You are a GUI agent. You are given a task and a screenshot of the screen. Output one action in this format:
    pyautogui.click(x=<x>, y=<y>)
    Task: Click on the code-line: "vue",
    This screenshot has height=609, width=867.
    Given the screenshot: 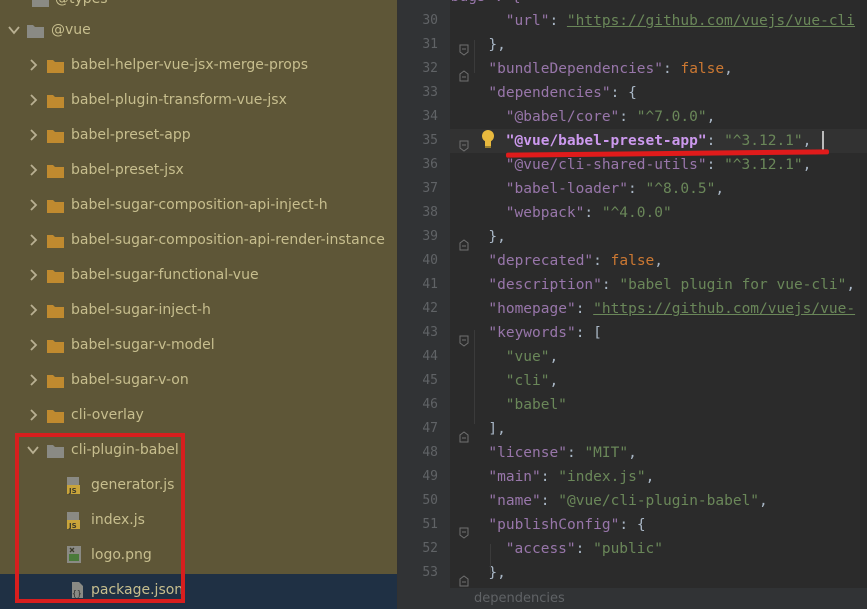 What is the action you would take?
    pyautogui.click(x=658, y=357)
    